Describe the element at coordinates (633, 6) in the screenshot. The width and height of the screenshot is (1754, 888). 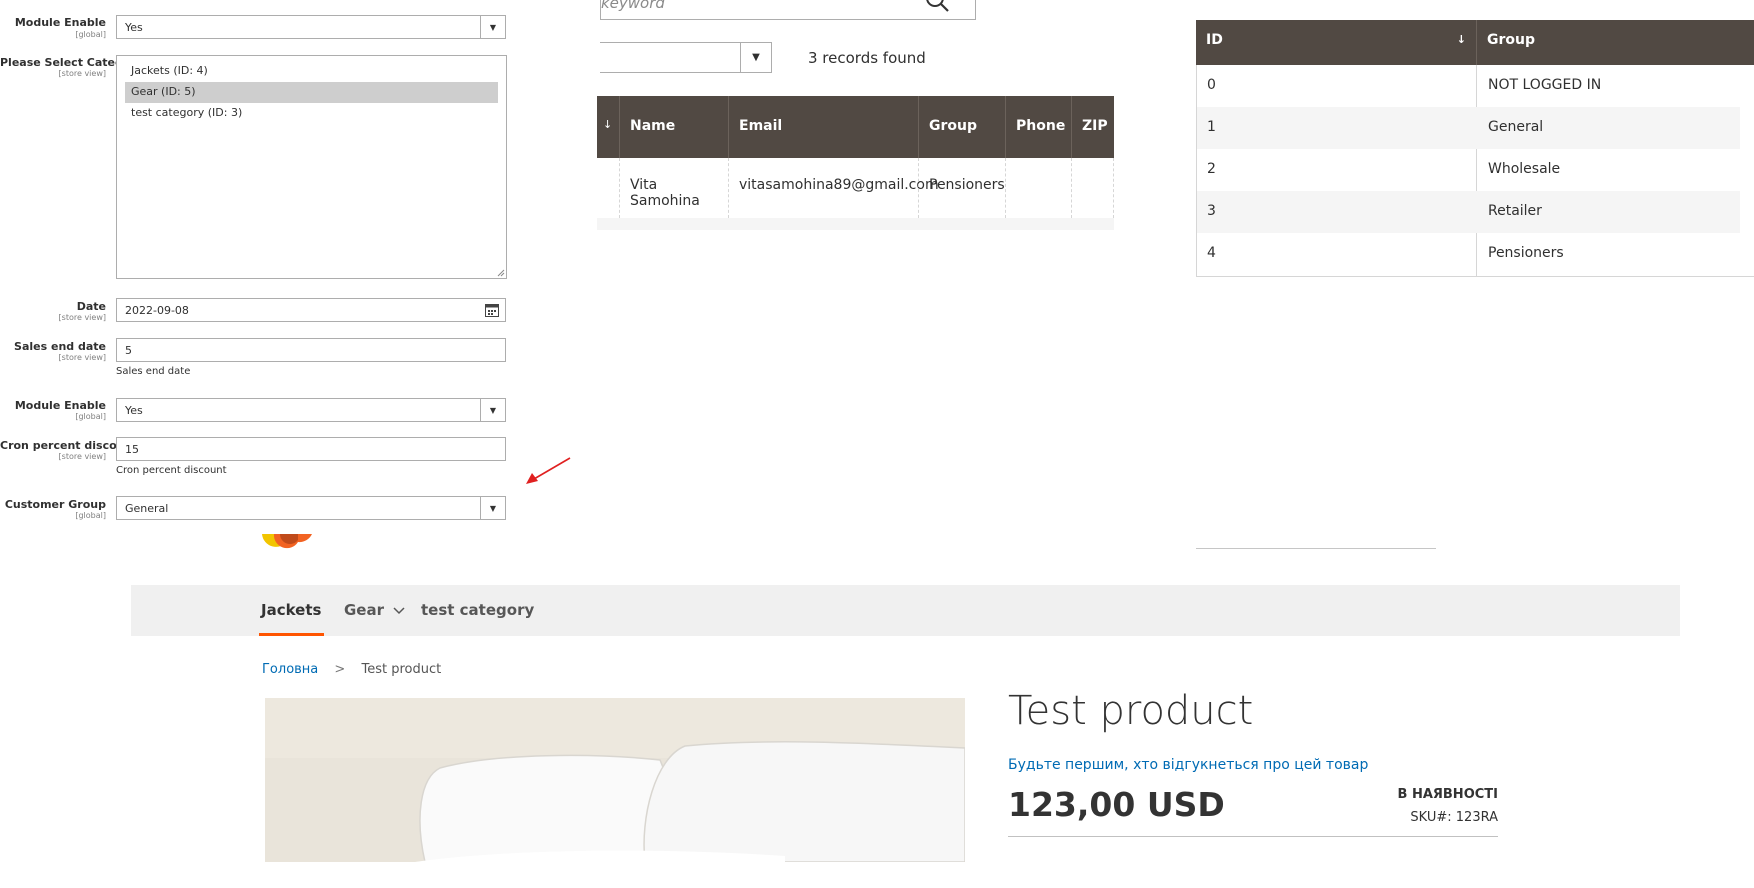
I see `search-placeholder: keyword` at that location.